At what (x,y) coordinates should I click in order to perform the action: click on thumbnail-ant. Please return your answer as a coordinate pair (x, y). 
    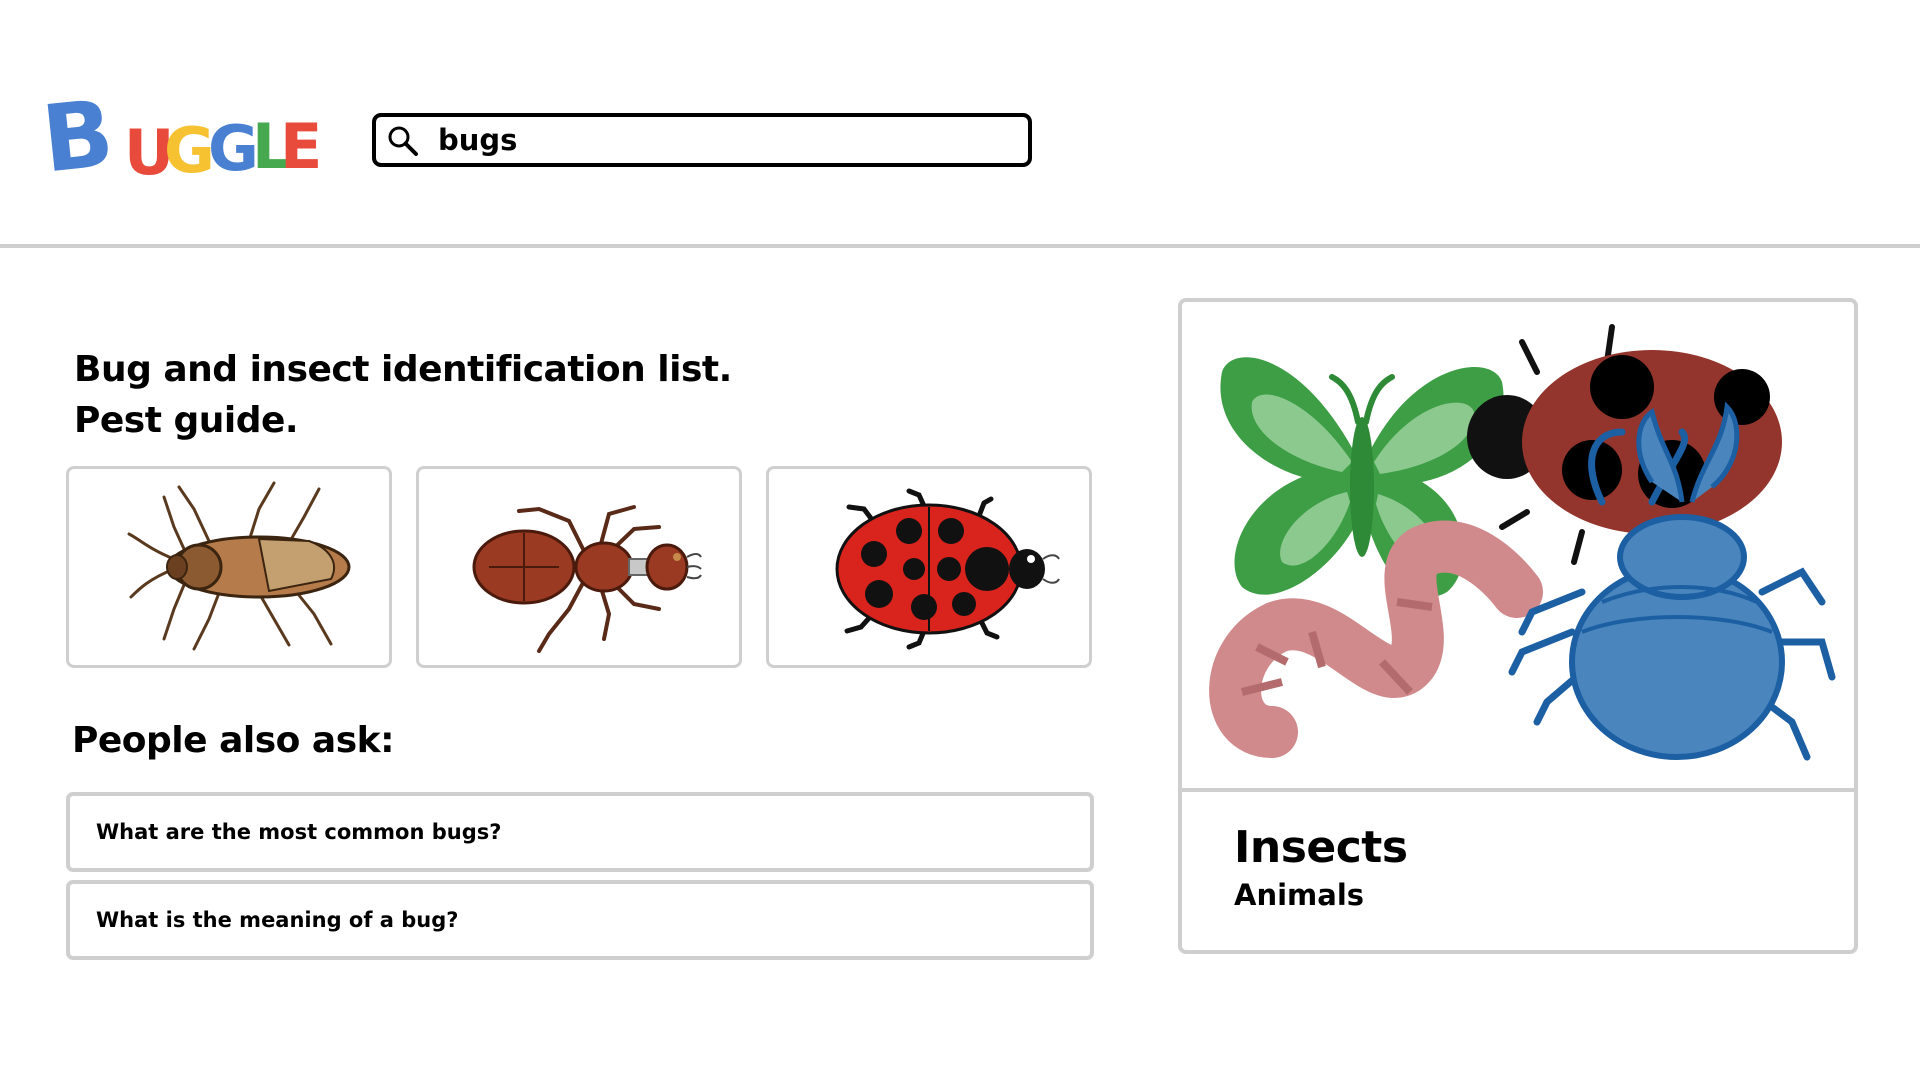
    Looking at the image, I should click on (579, 567).